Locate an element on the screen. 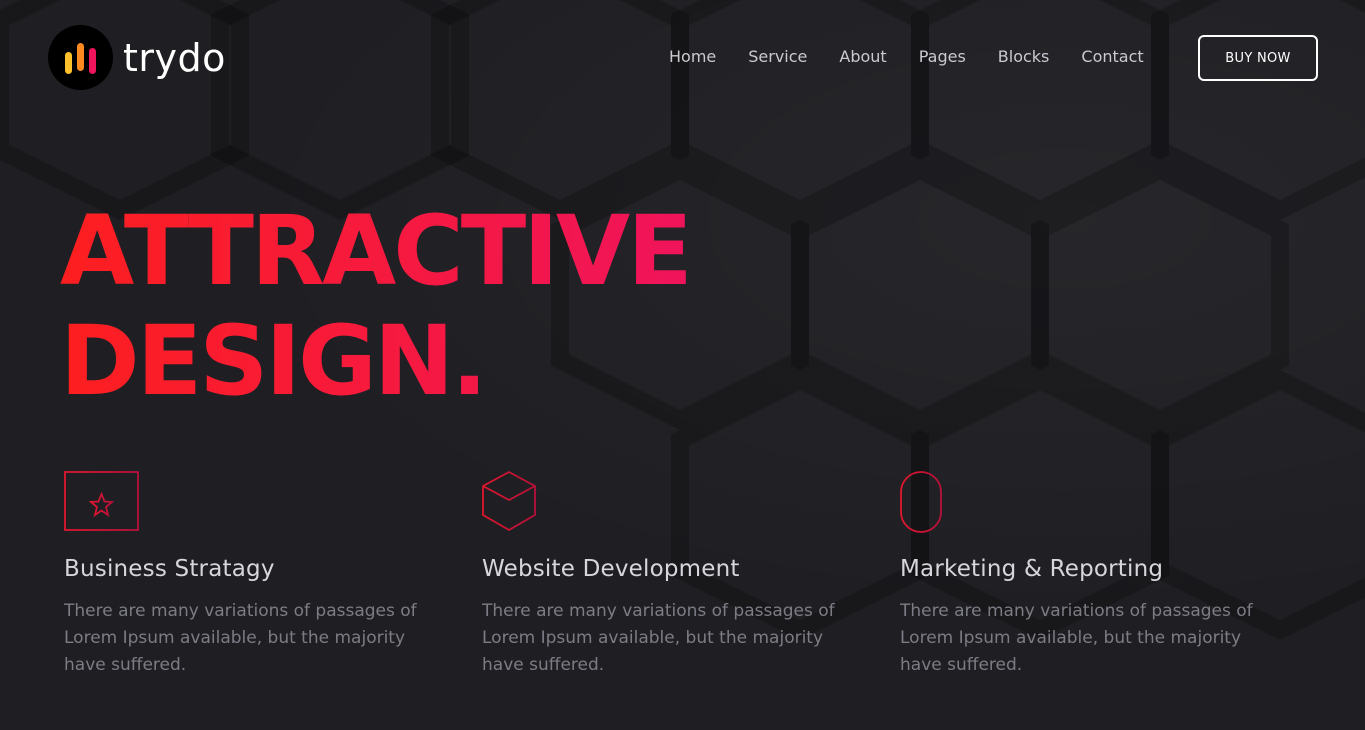 Image resolution: width=1365 pixels, height=730 pixels. brand-name: trydo is located at coordinates (174, 57).